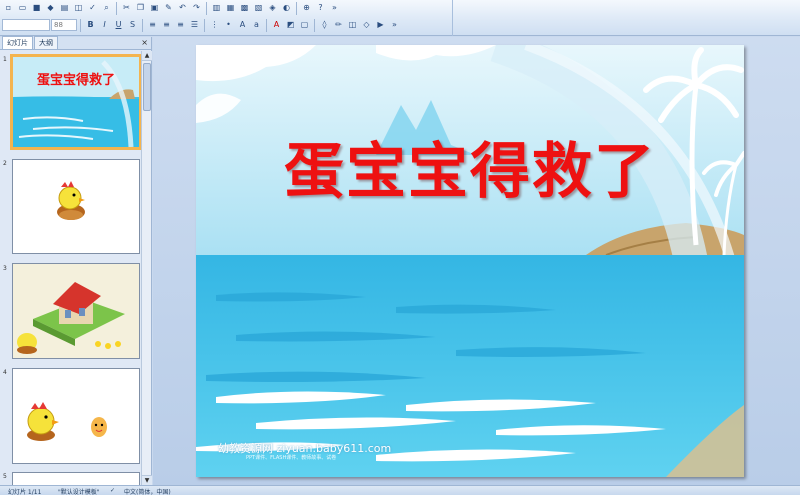 Image resolution: width=800 pixels, height=495 pixels. I want to click on slide-show-icon: ▶, so click(380, 25).